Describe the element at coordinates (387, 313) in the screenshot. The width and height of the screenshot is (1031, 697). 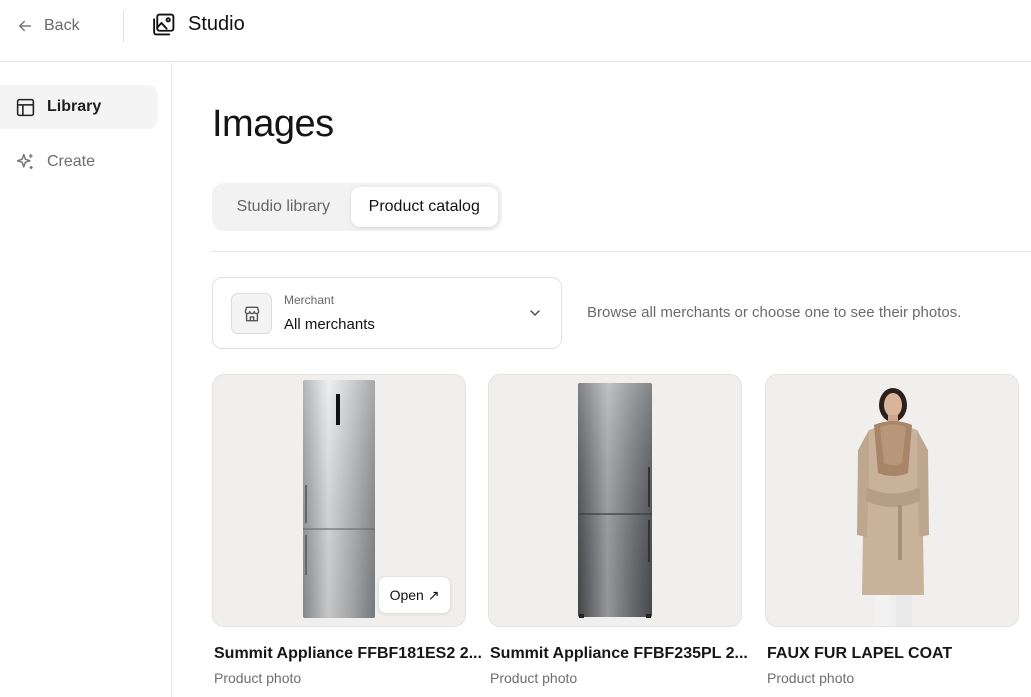
I see `merchant-select: Merchant All merchants` at that location.